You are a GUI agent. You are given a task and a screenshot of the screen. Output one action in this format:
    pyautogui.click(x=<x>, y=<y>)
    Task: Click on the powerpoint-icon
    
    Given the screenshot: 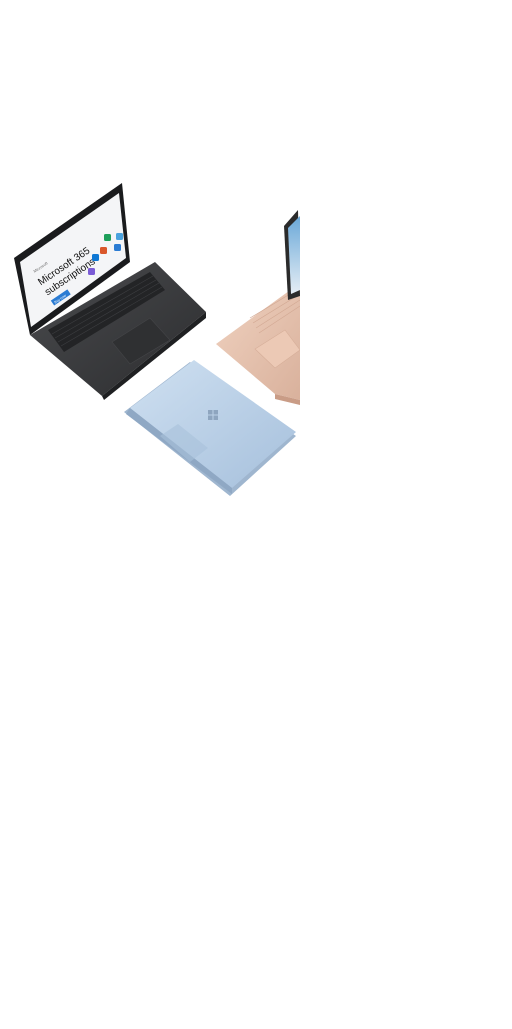 What is the action you would take?
    pyautogui.click(x=103, y=250)
    